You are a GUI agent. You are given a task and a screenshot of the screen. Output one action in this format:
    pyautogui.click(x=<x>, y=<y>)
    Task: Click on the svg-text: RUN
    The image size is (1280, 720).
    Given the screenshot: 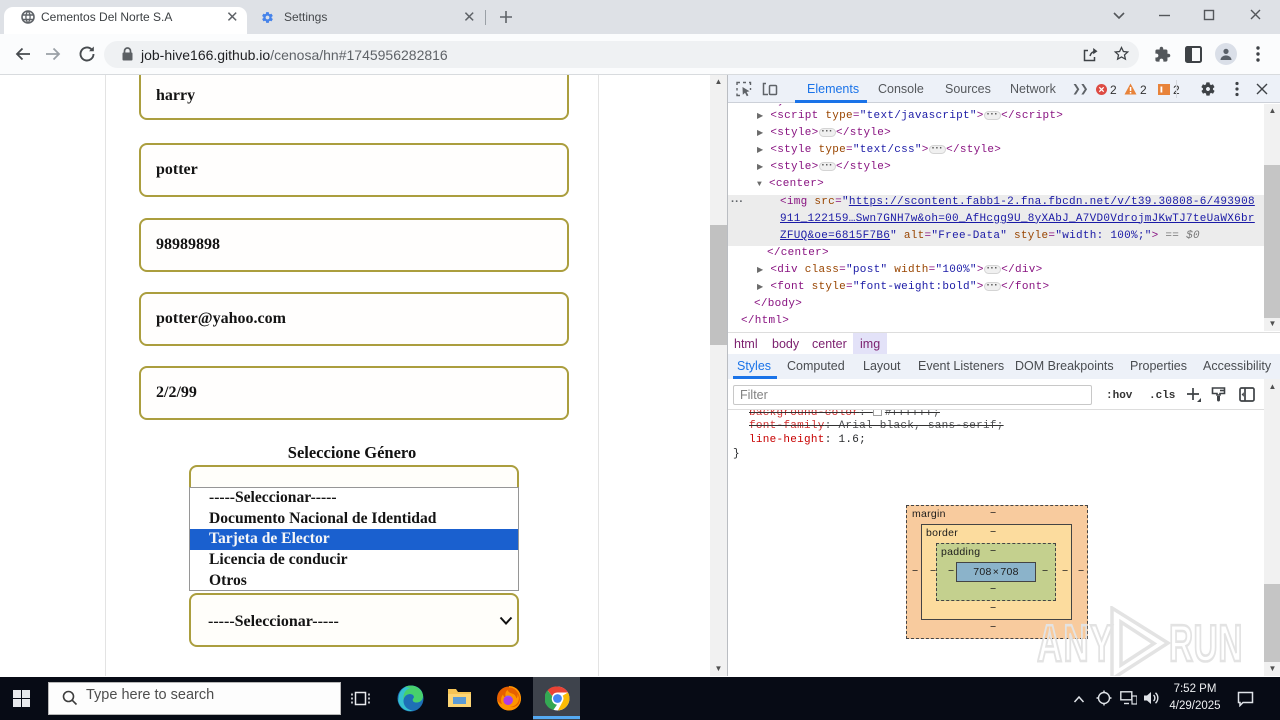 What is the action you would take?
    pyautogui.click(x=1206, y=644)
    